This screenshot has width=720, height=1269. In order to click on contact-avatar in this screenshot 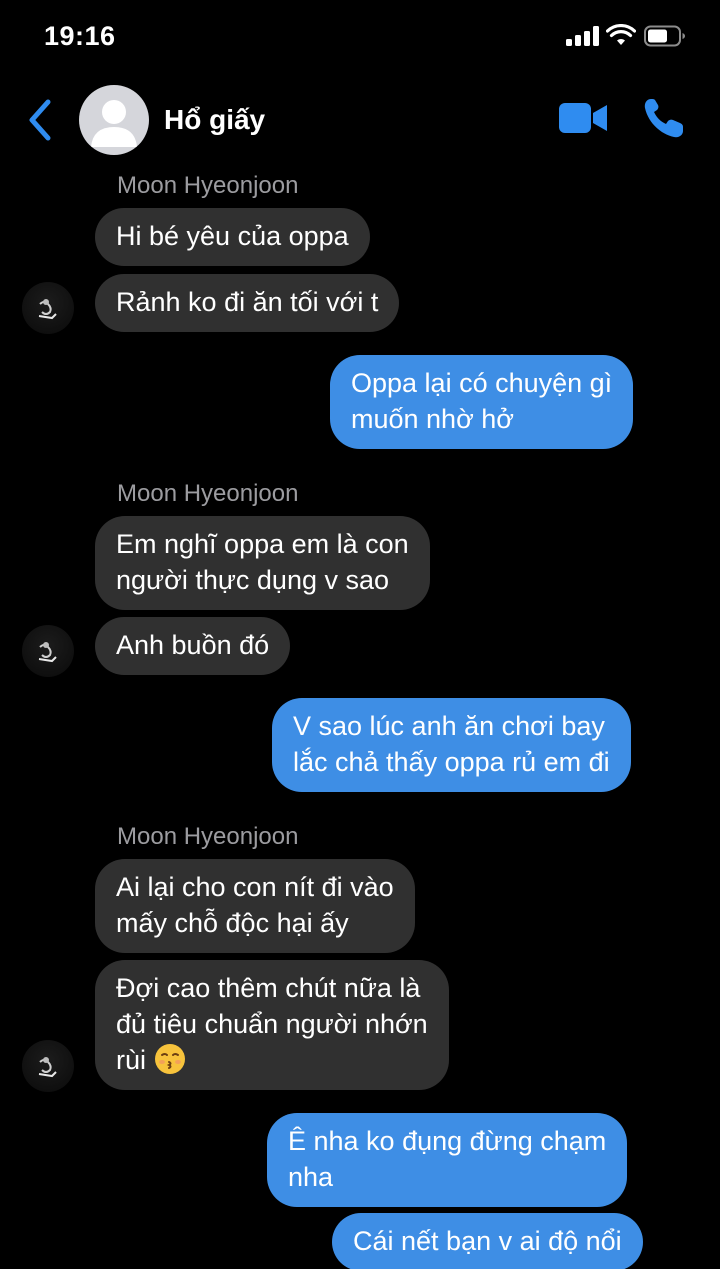, I will do `click(114, 120)`.